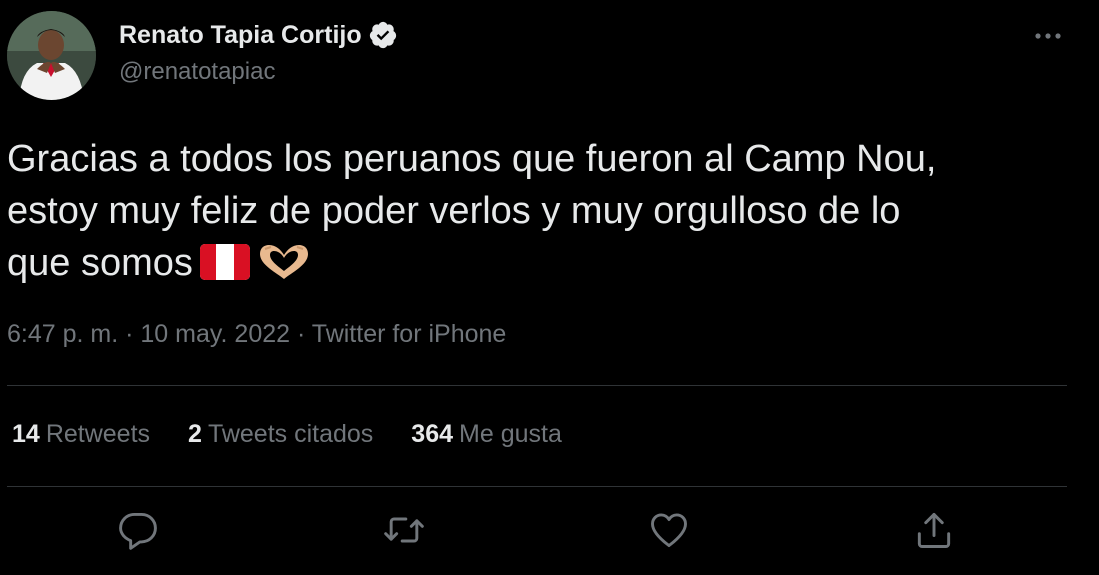 This screenshot has width=1099, height=575. What do you see at coordinates (432, 434) in the screenshot?
I see `likes-count: 364` at bounding box center [432, 434].